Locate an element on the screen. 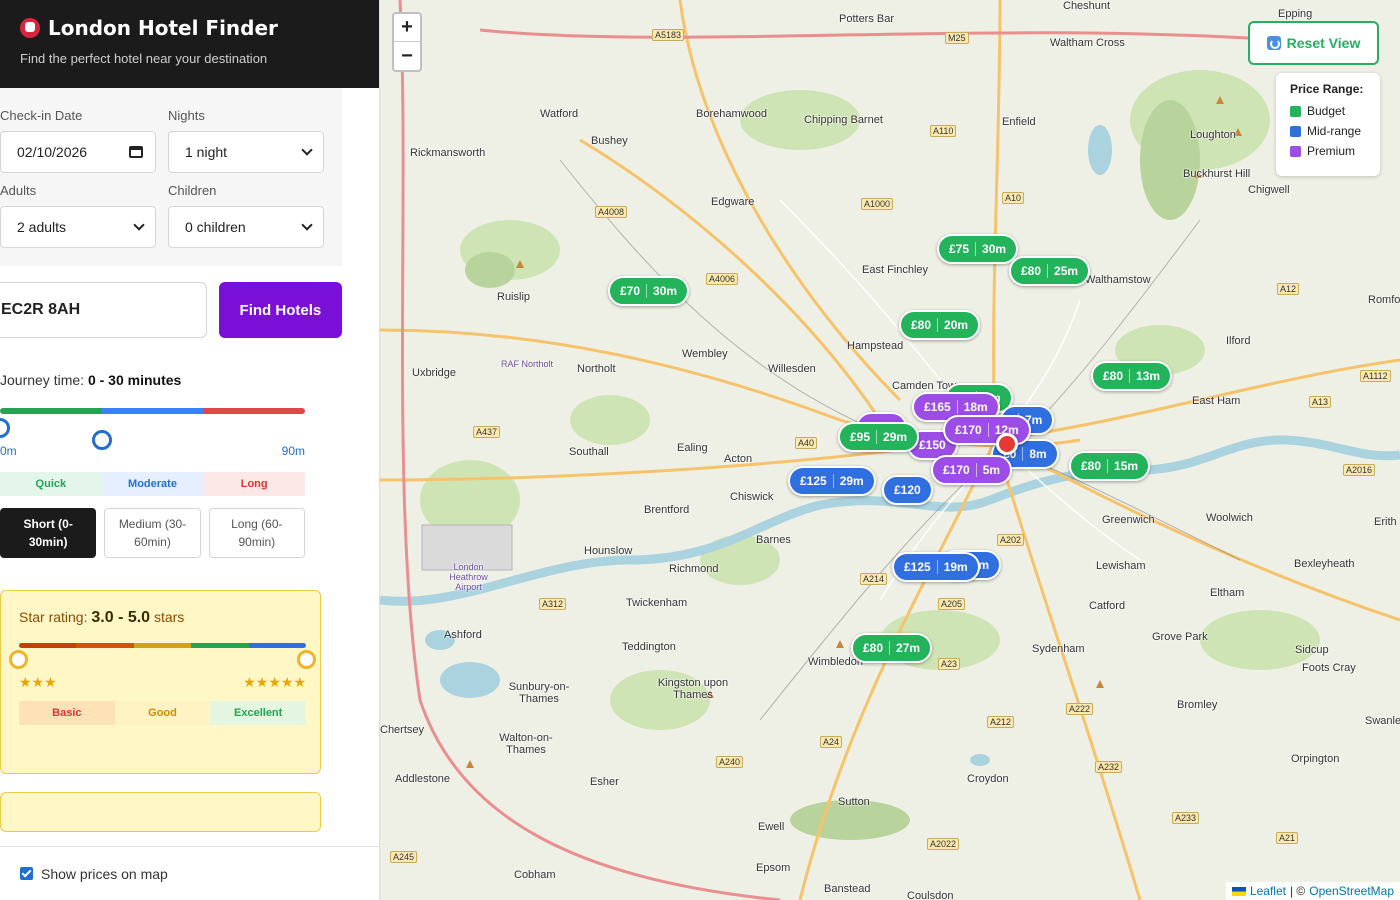 The image size is (1400, 900). children-select: 0 children is located at coordinates (246, 227).